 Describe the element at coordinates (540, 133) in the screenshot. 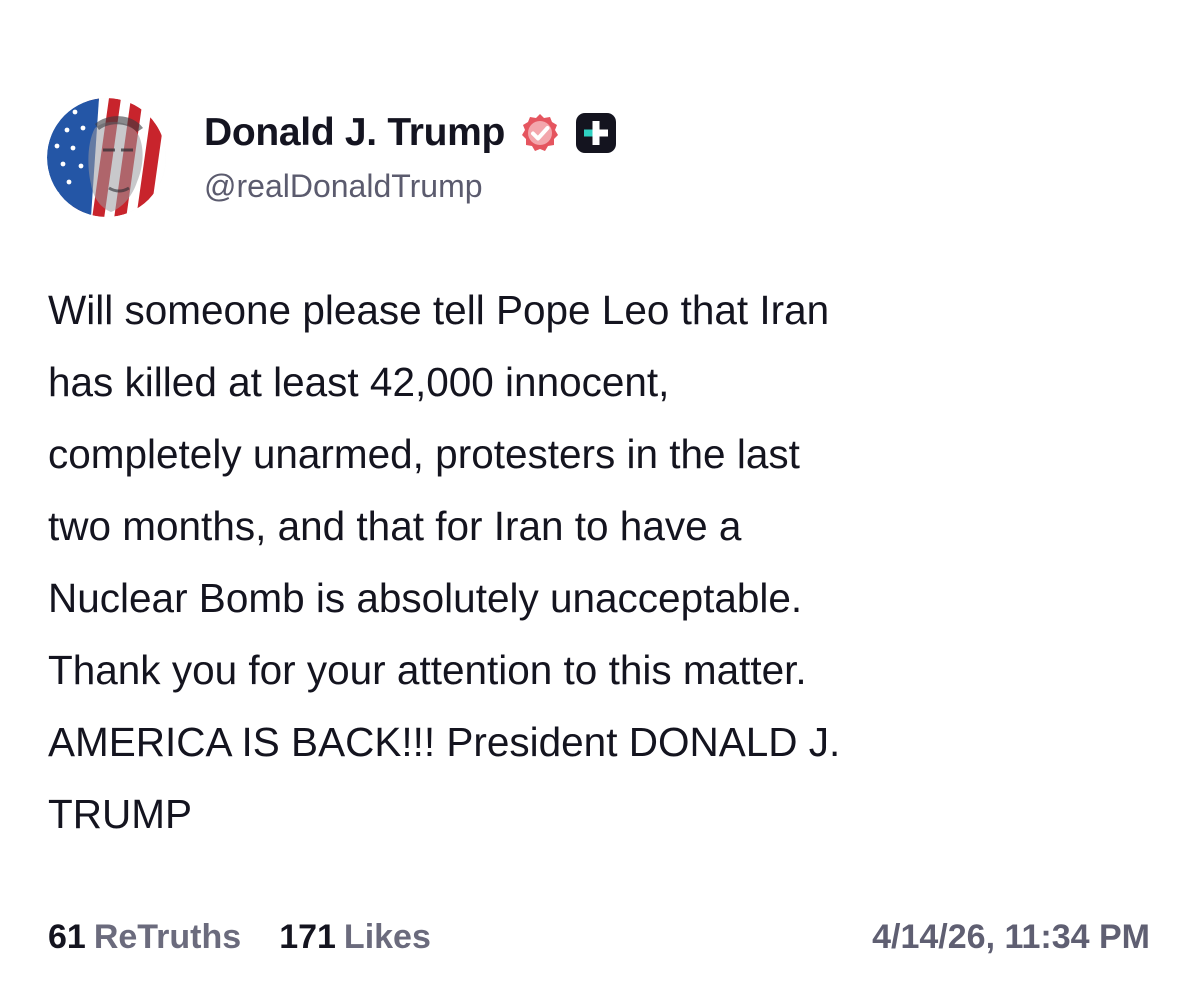

I see `verified-badge-icon` at that location.